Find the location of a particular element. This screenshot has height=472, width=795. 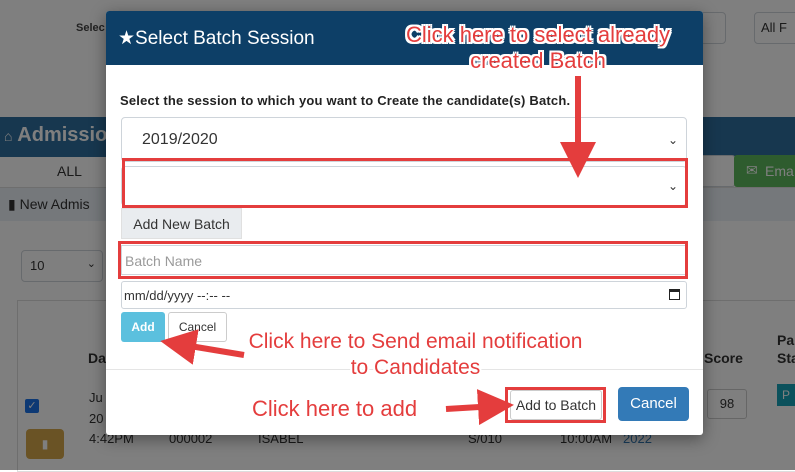

arrow-to-add-button is located at coordinates (202, 347).